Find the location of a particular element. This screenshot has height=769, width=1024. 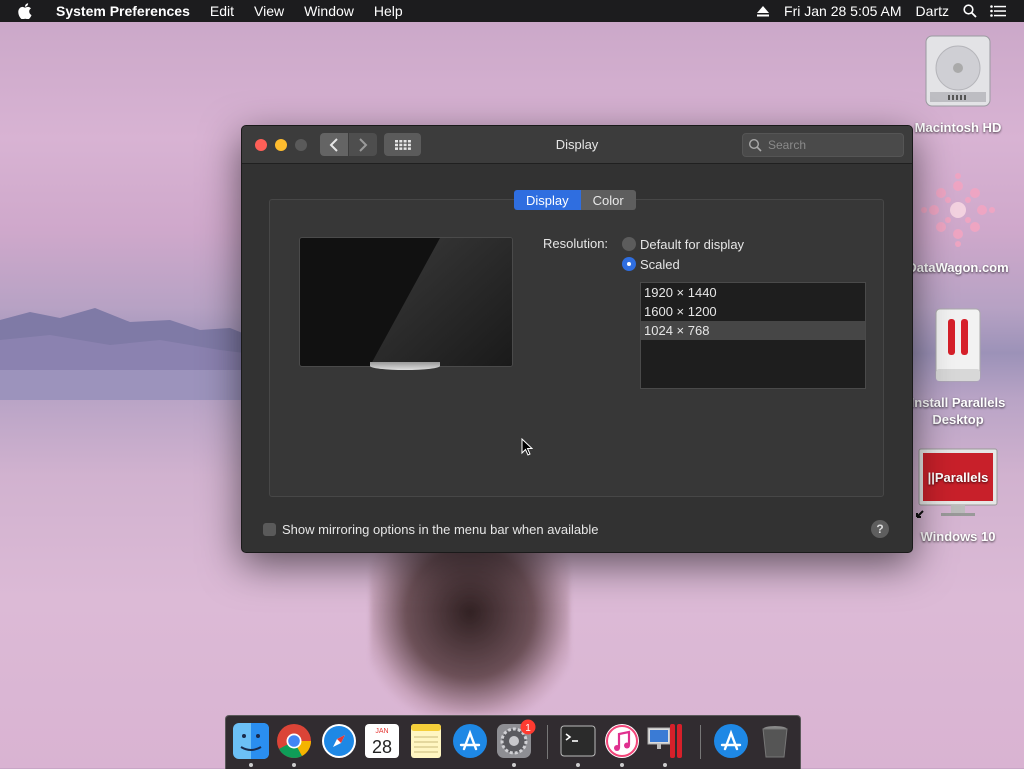

desktop-icon-datawagon: DataWagon.com is located at coordinates (958, 223).